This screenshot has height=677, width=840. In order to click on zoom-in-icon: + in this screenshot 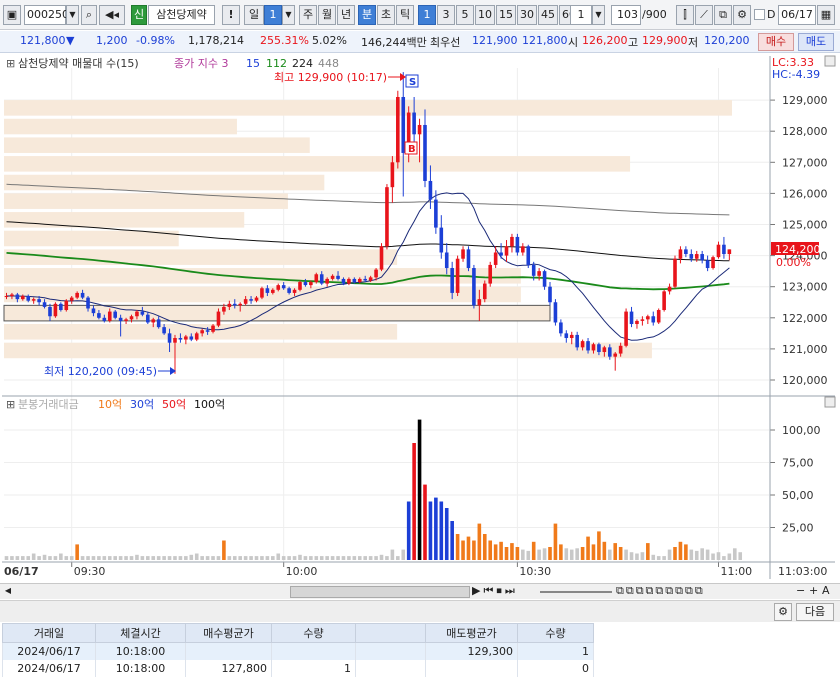, I will do `click(813, 590)`.